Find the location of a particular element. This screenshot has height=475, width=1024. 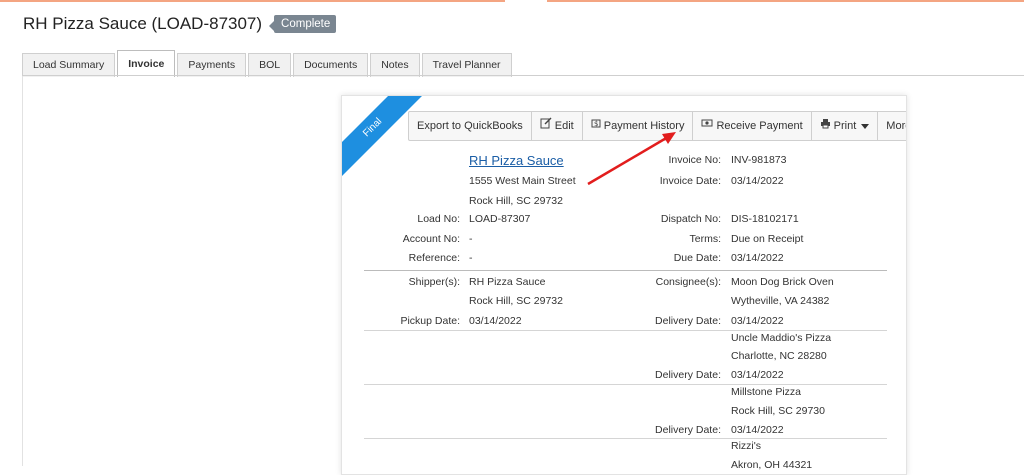

tab-load-summary: Load Summary is located at coordinates (69, 65).